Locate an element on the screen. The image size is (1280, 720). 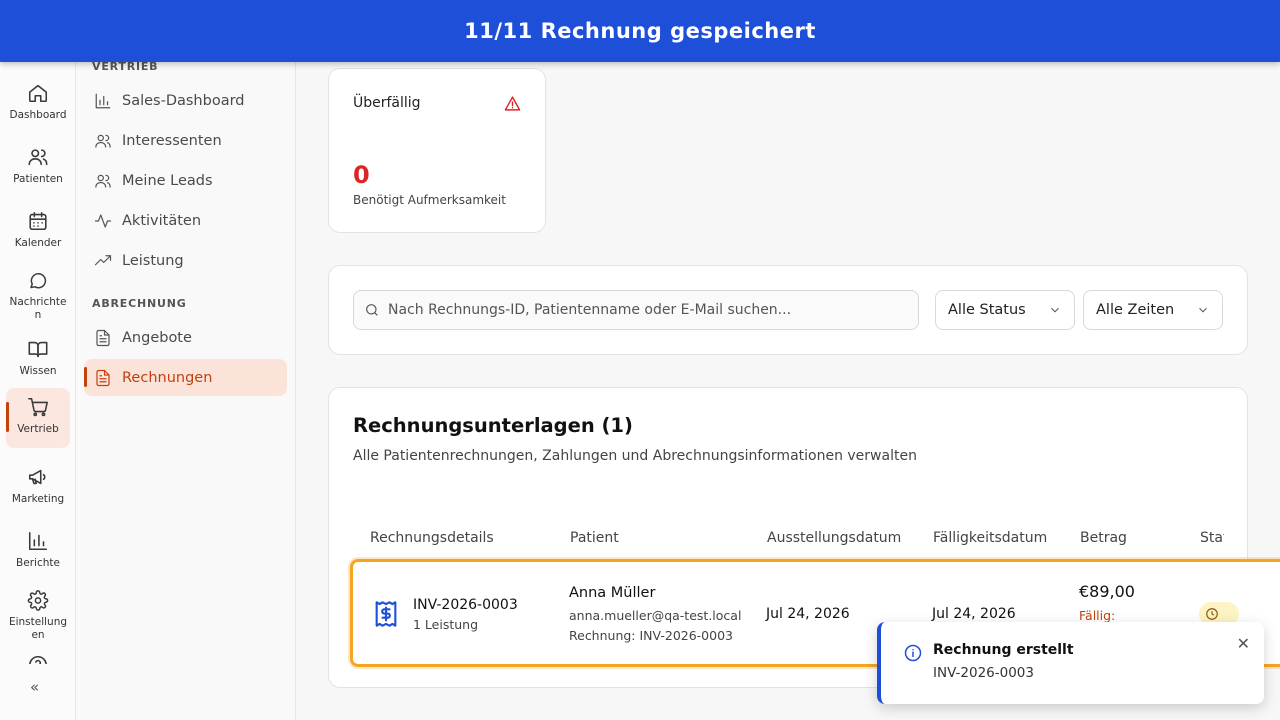
toast-body: INV-2026-0003 is located at coordinates (983, 673).